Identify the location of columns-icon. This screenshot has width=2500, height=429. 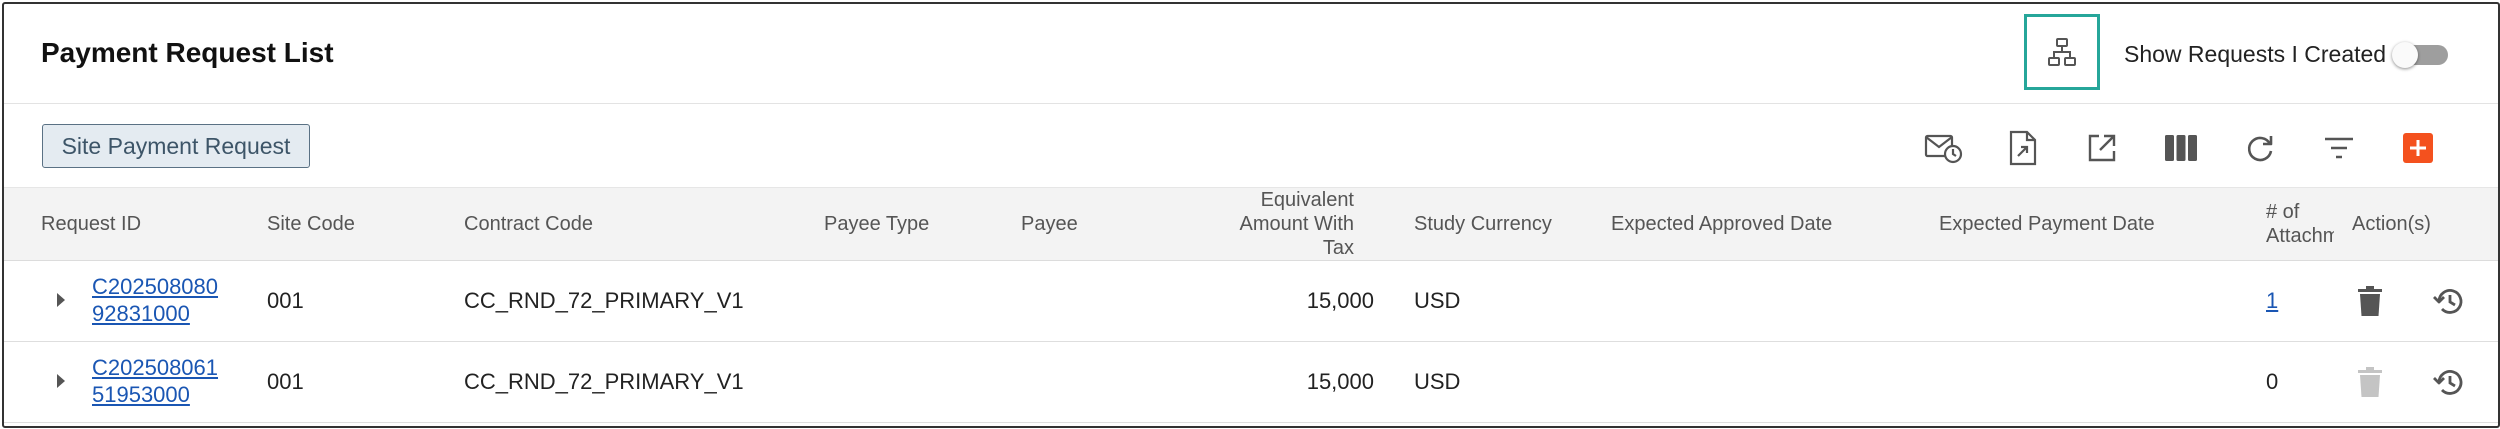
(2181, 148).